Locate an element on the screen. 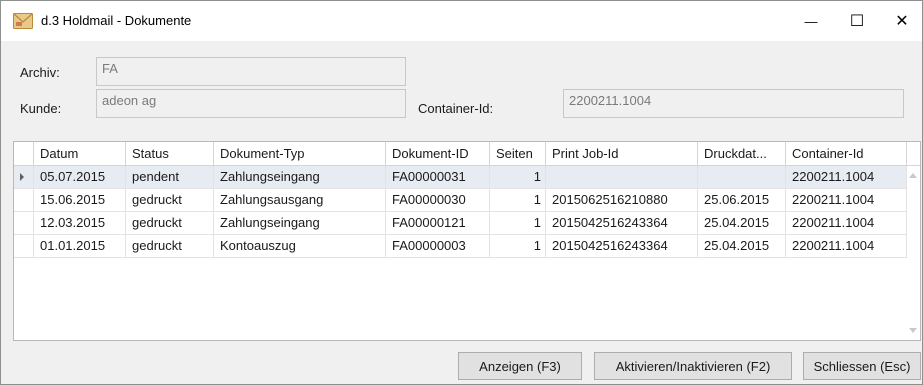 The height and width of the screenshot is (385, 923). window-title: d.3 Holdmail - Dokumente is located at coordinates (116, 20).